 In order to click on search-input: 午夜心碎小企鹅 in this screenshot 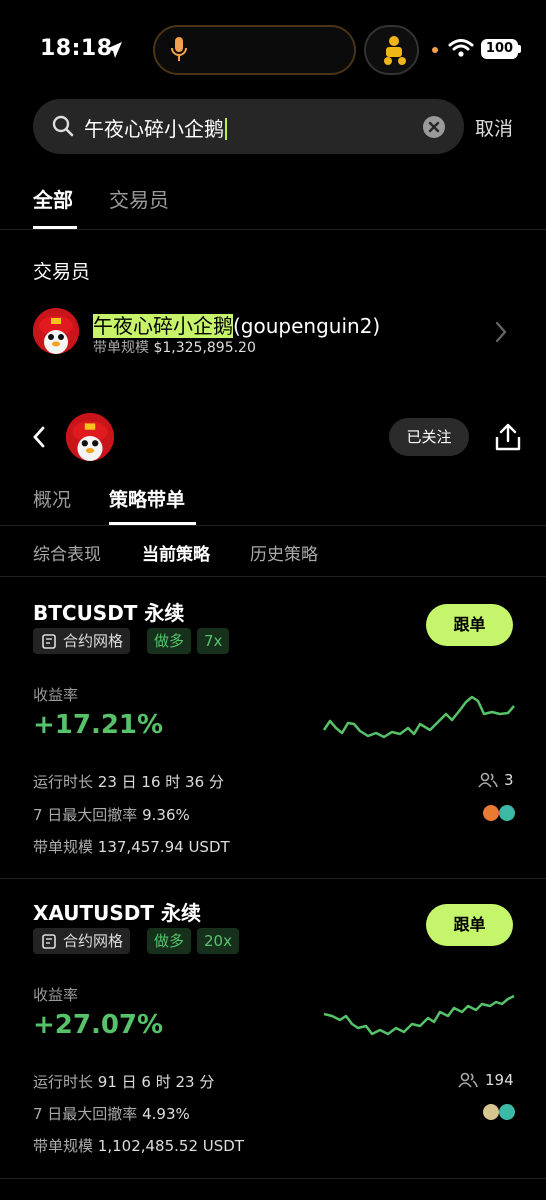, I will do `click(155, 127)`.